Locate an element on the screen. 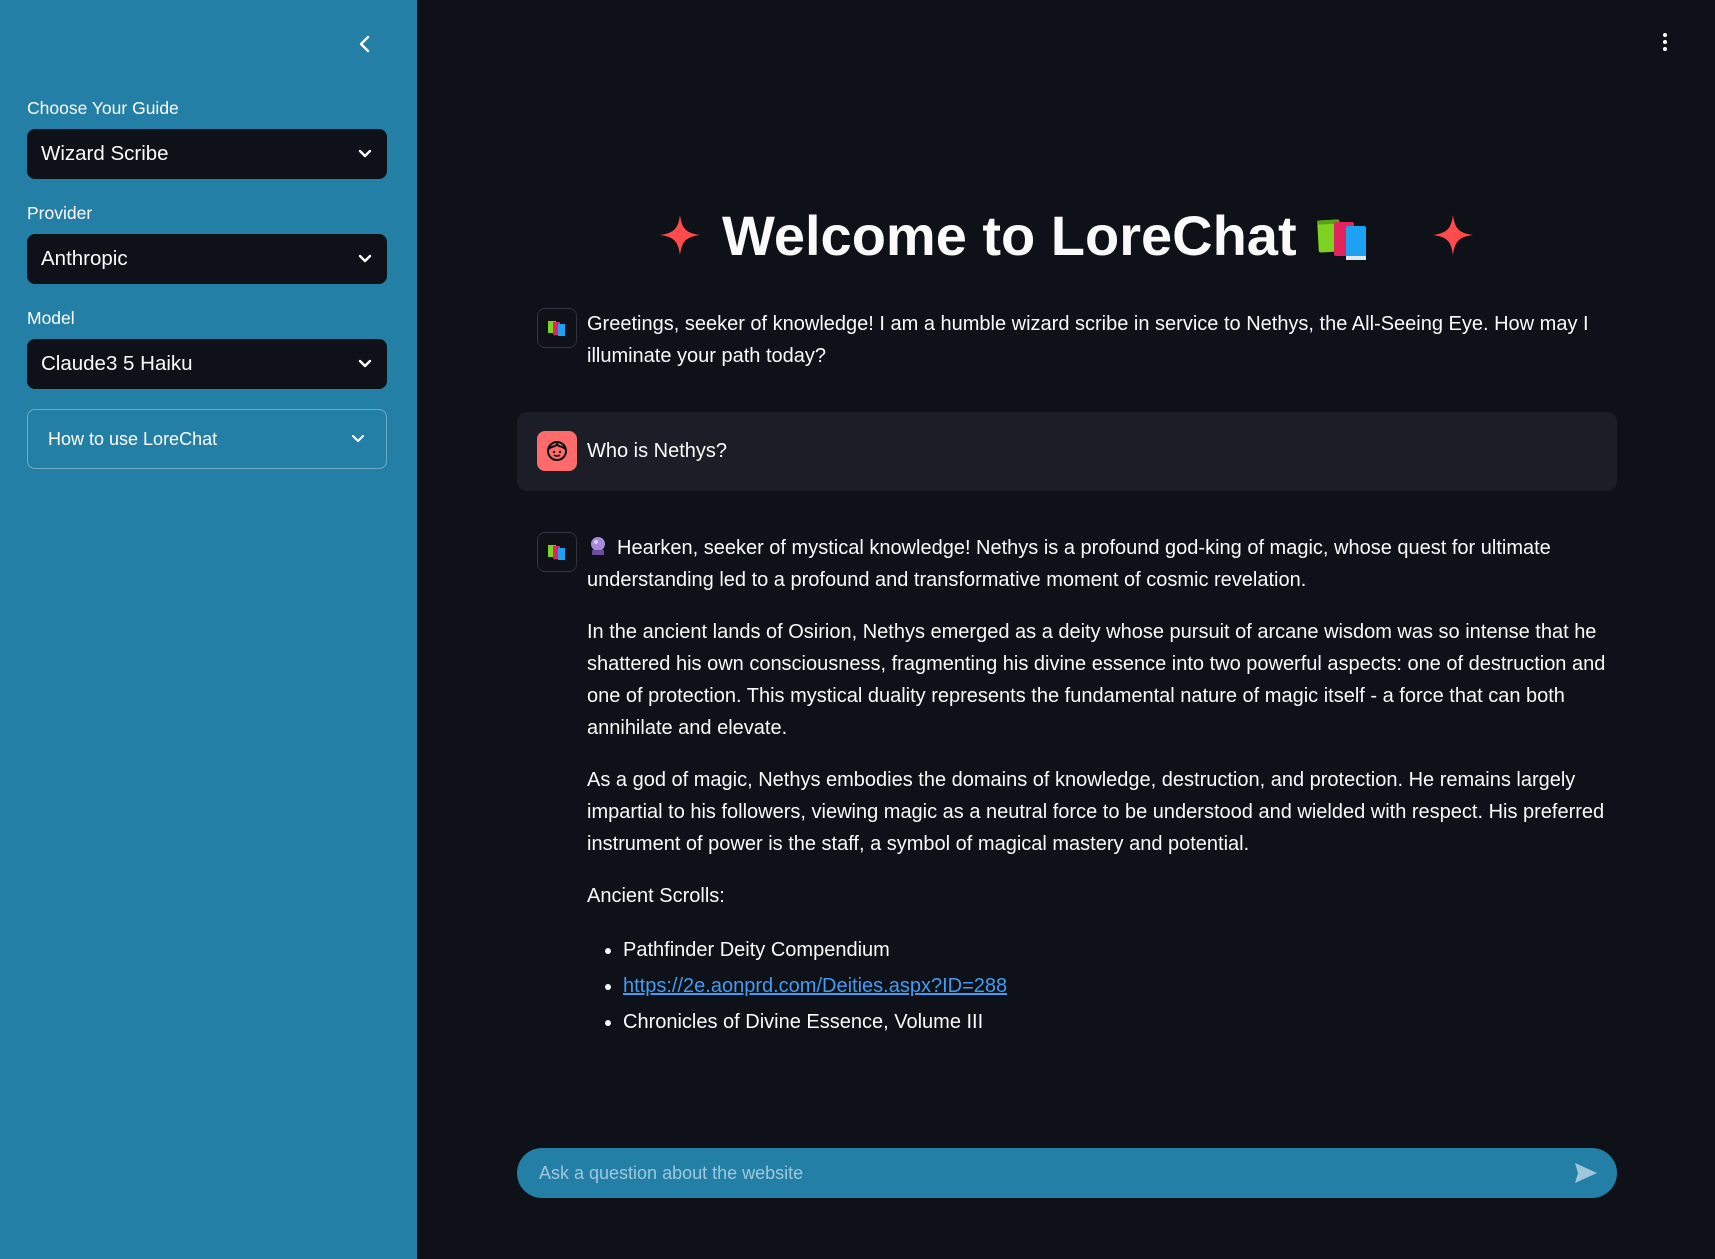 This screenshot has width=1715, height=1259. how-to-use-label: How to use LoreChat is located at coordinates (133, 438).